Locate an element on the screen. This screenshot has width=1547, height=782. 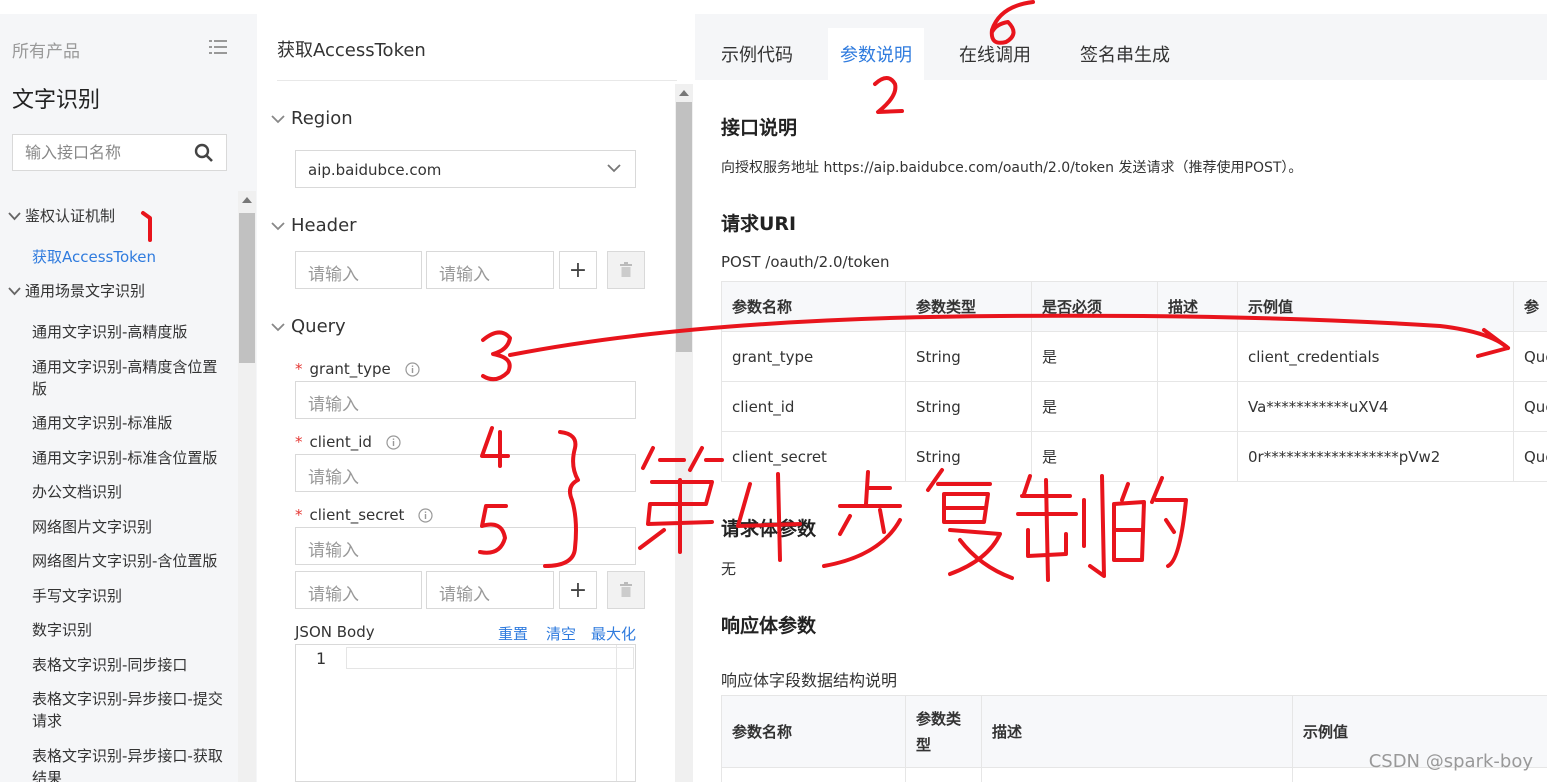
sidebar-item-get-access-token: 获取AccessToken is located at coordinates (129, 257).